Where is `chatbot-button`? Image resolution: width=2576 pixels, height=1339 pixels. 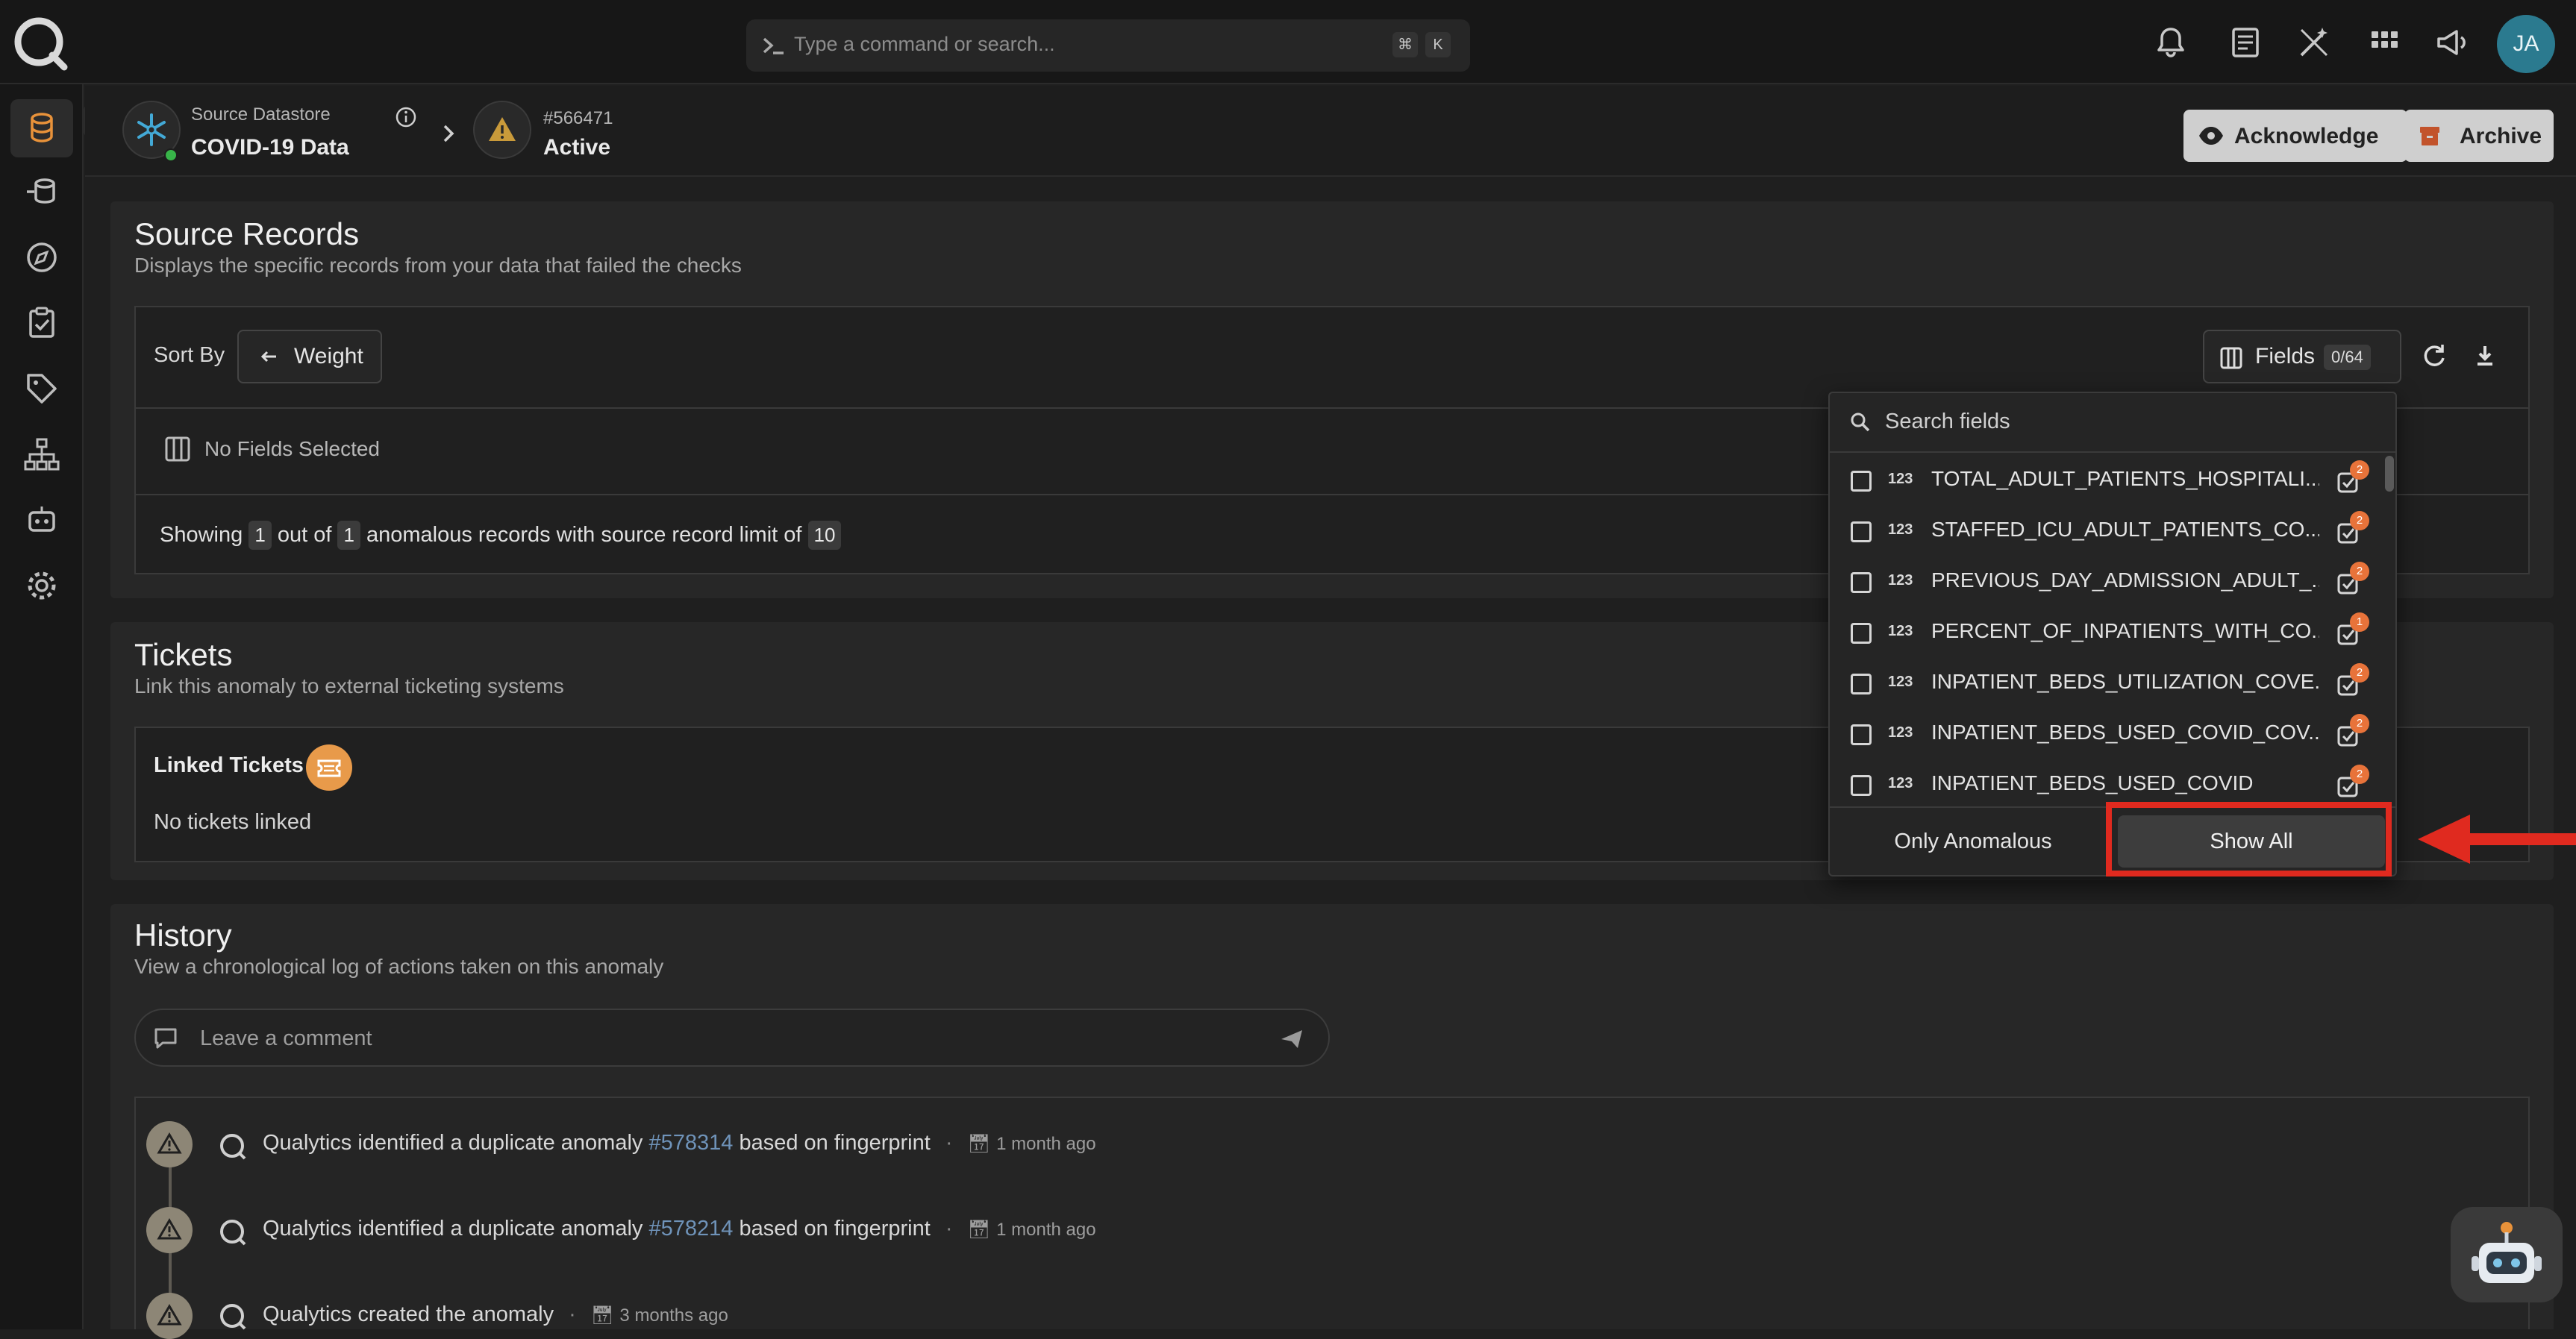 chatbot-button is located at coordinates (2507, 1255).